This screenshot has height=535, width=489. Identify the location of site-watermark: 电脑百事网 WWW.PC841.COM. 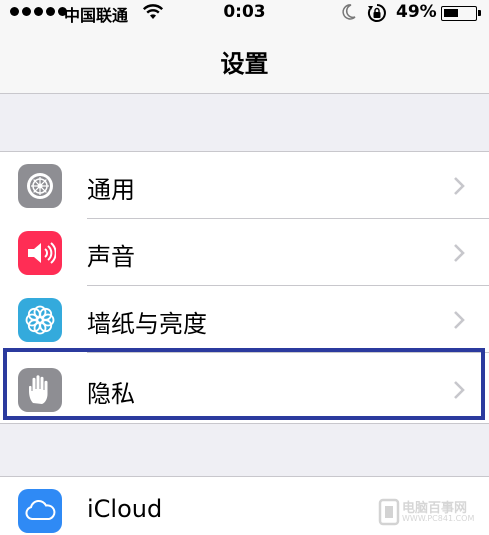
(432, 513).